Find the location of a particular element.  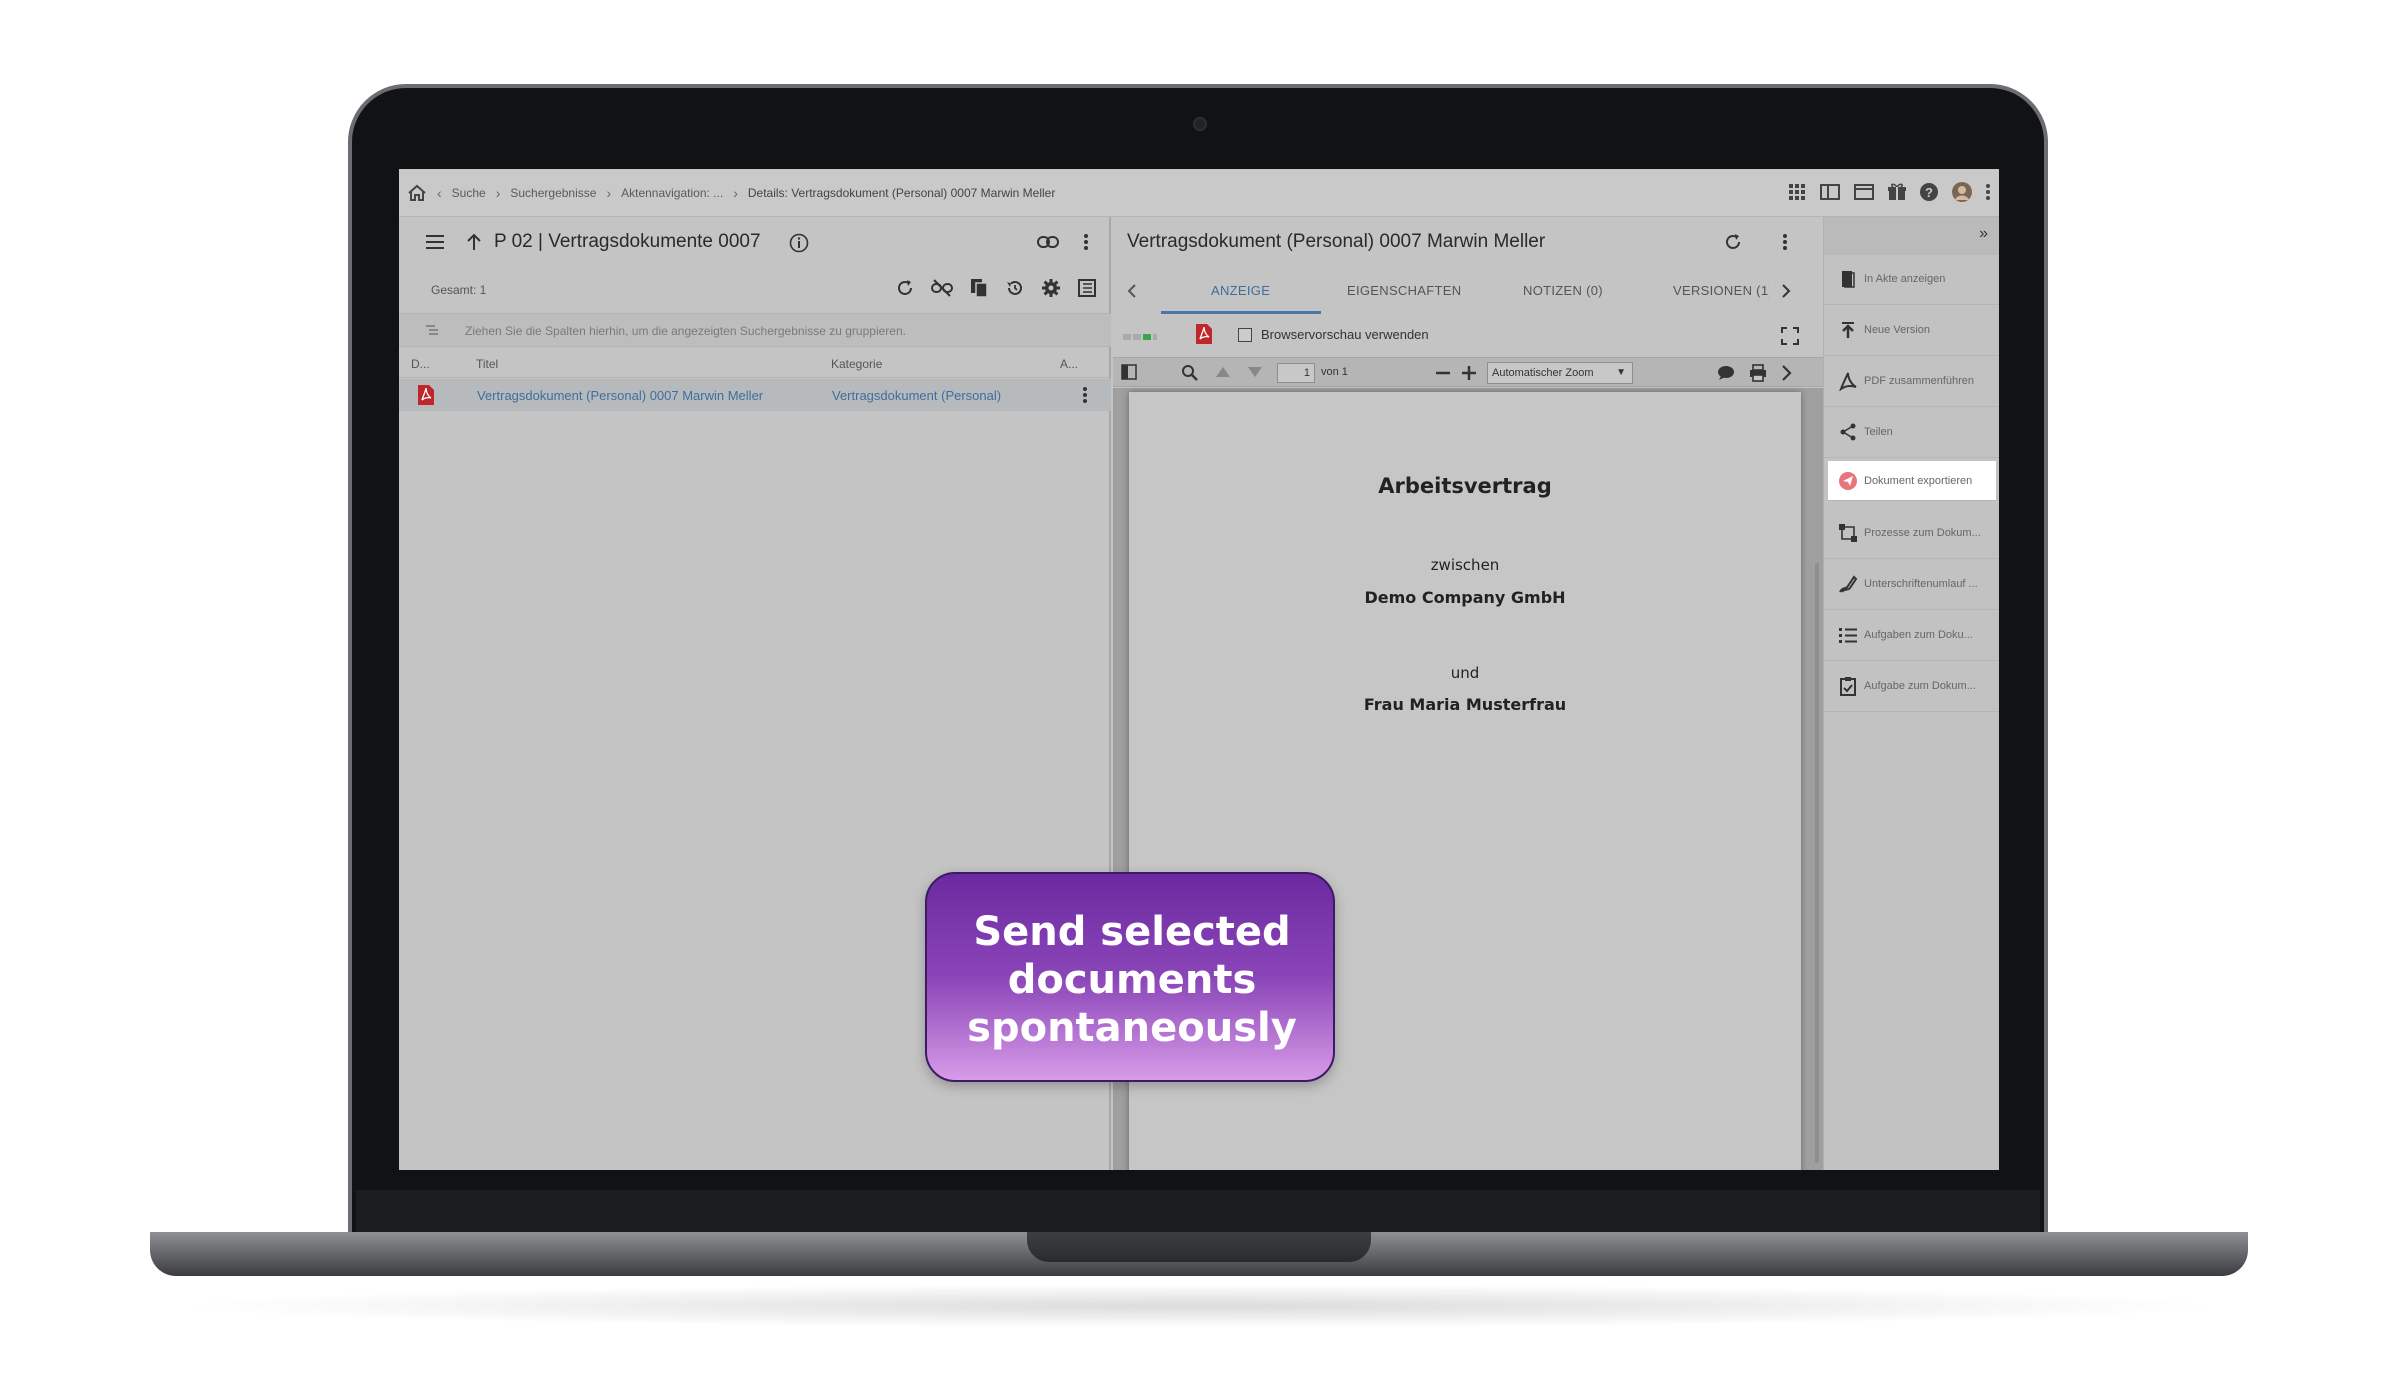

results-header: P 02 | Vertragsdokumente 0007 is located at coordinates (755, 242).